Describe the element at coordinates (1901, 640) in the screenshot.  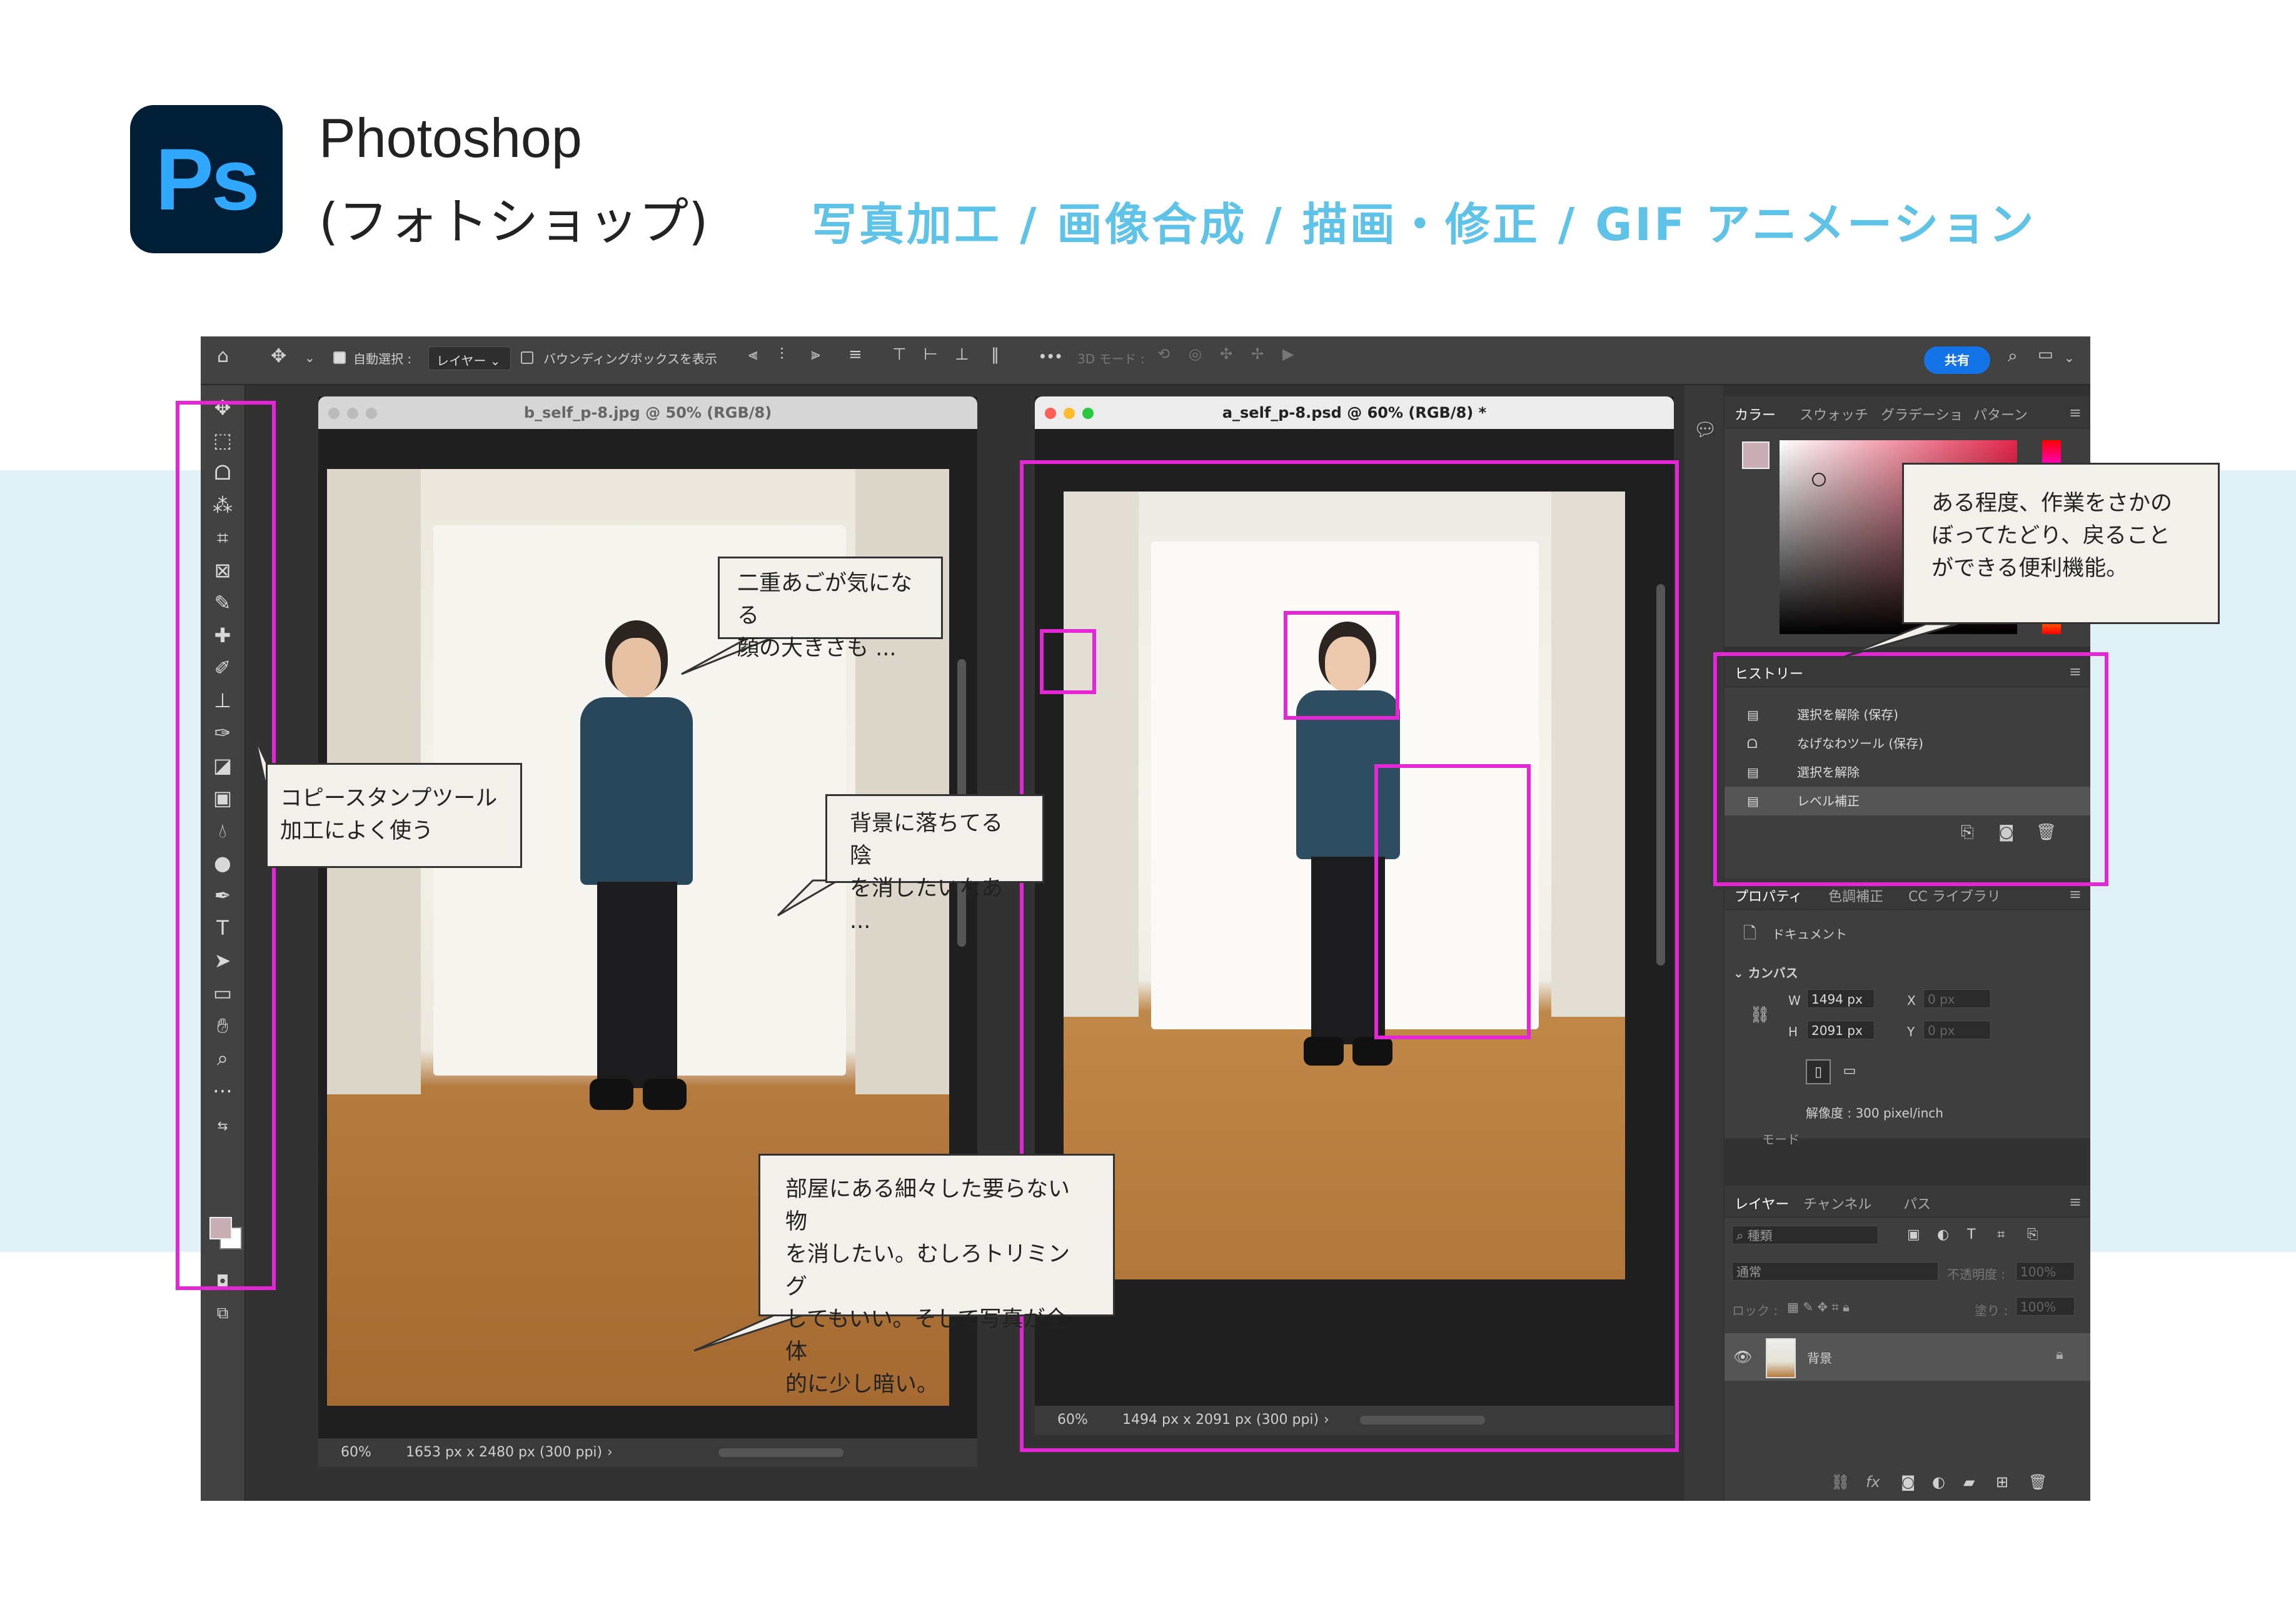
I see `tail-history` at that location.